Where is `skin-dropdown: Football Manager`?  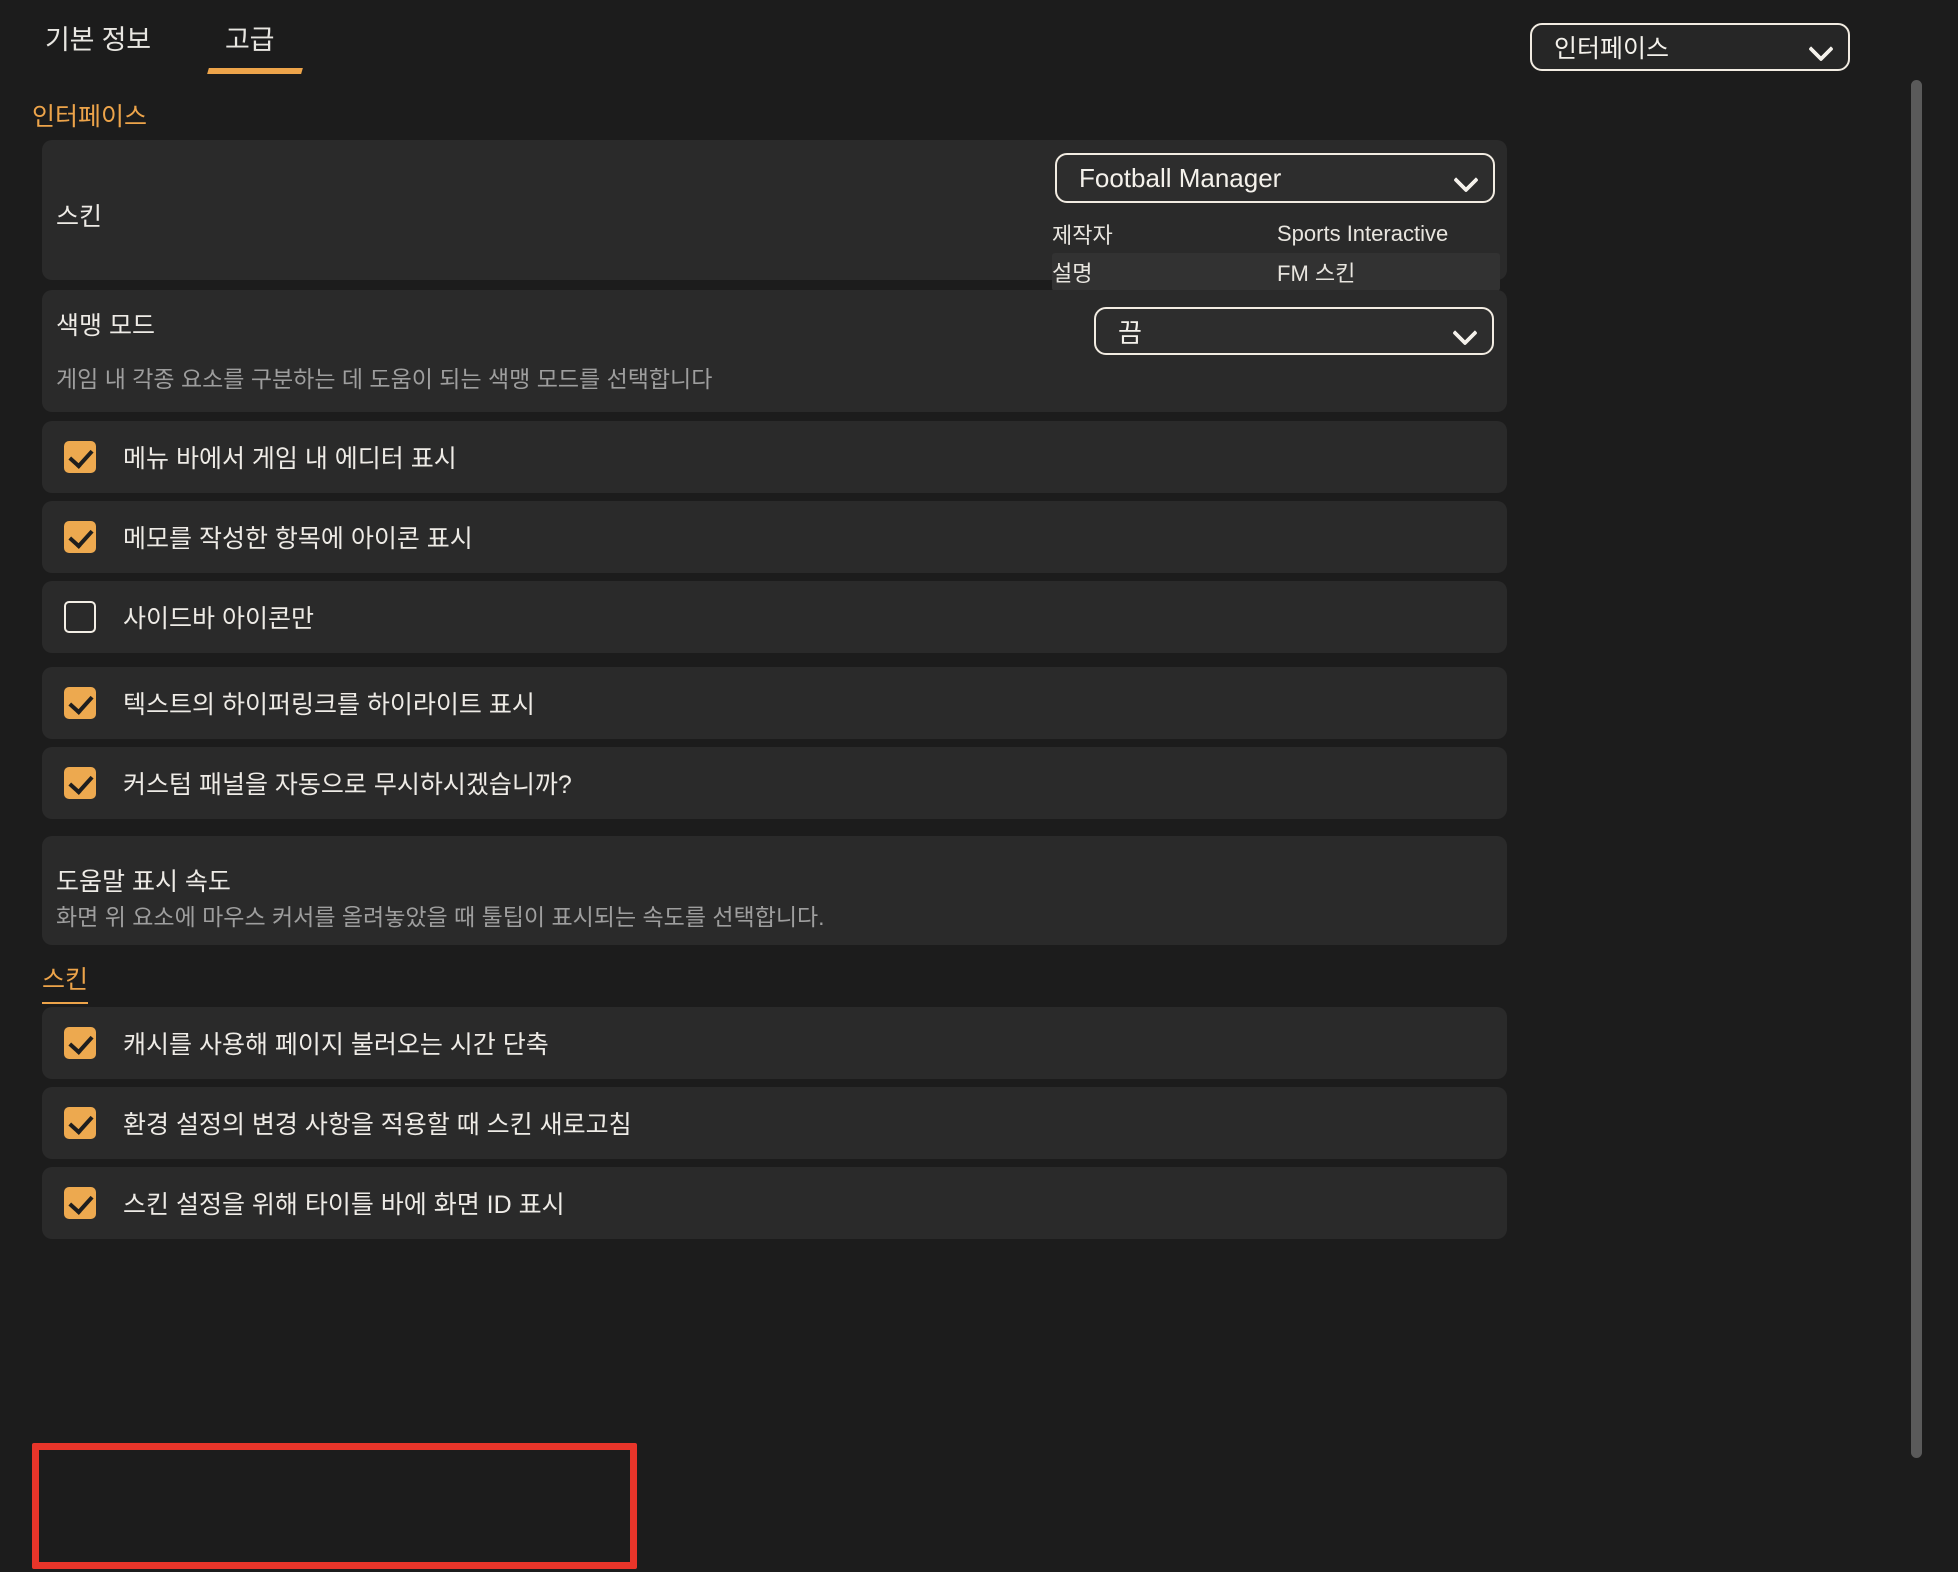 skin-dropdown: Football Manager is located at coordinates (1275, 178).